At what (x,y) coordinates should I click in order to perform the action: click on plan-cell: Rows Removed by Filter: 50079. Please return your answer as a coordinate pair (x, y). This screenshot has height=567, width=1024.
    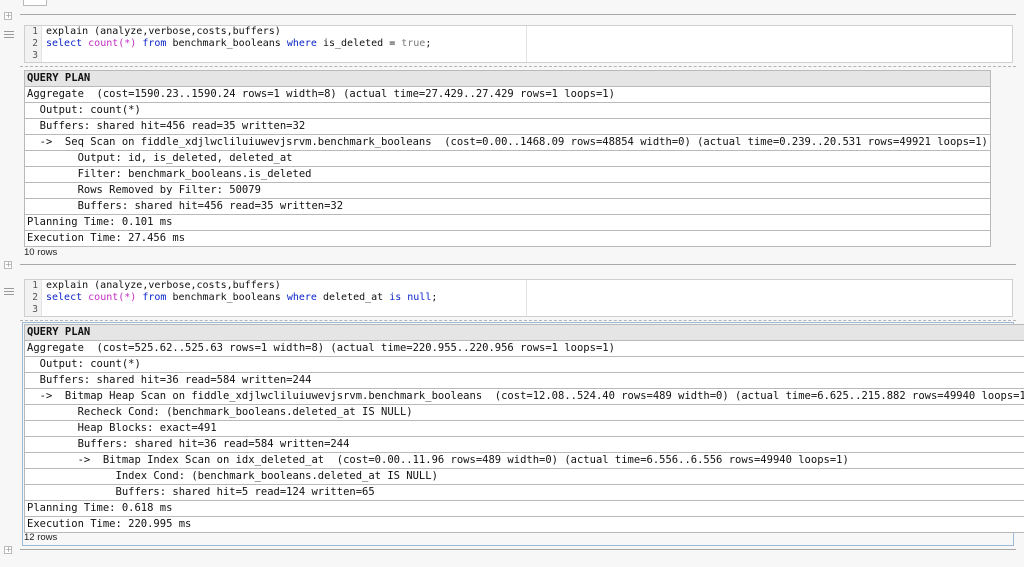
    Looking at the image, I should click on (507, 190).